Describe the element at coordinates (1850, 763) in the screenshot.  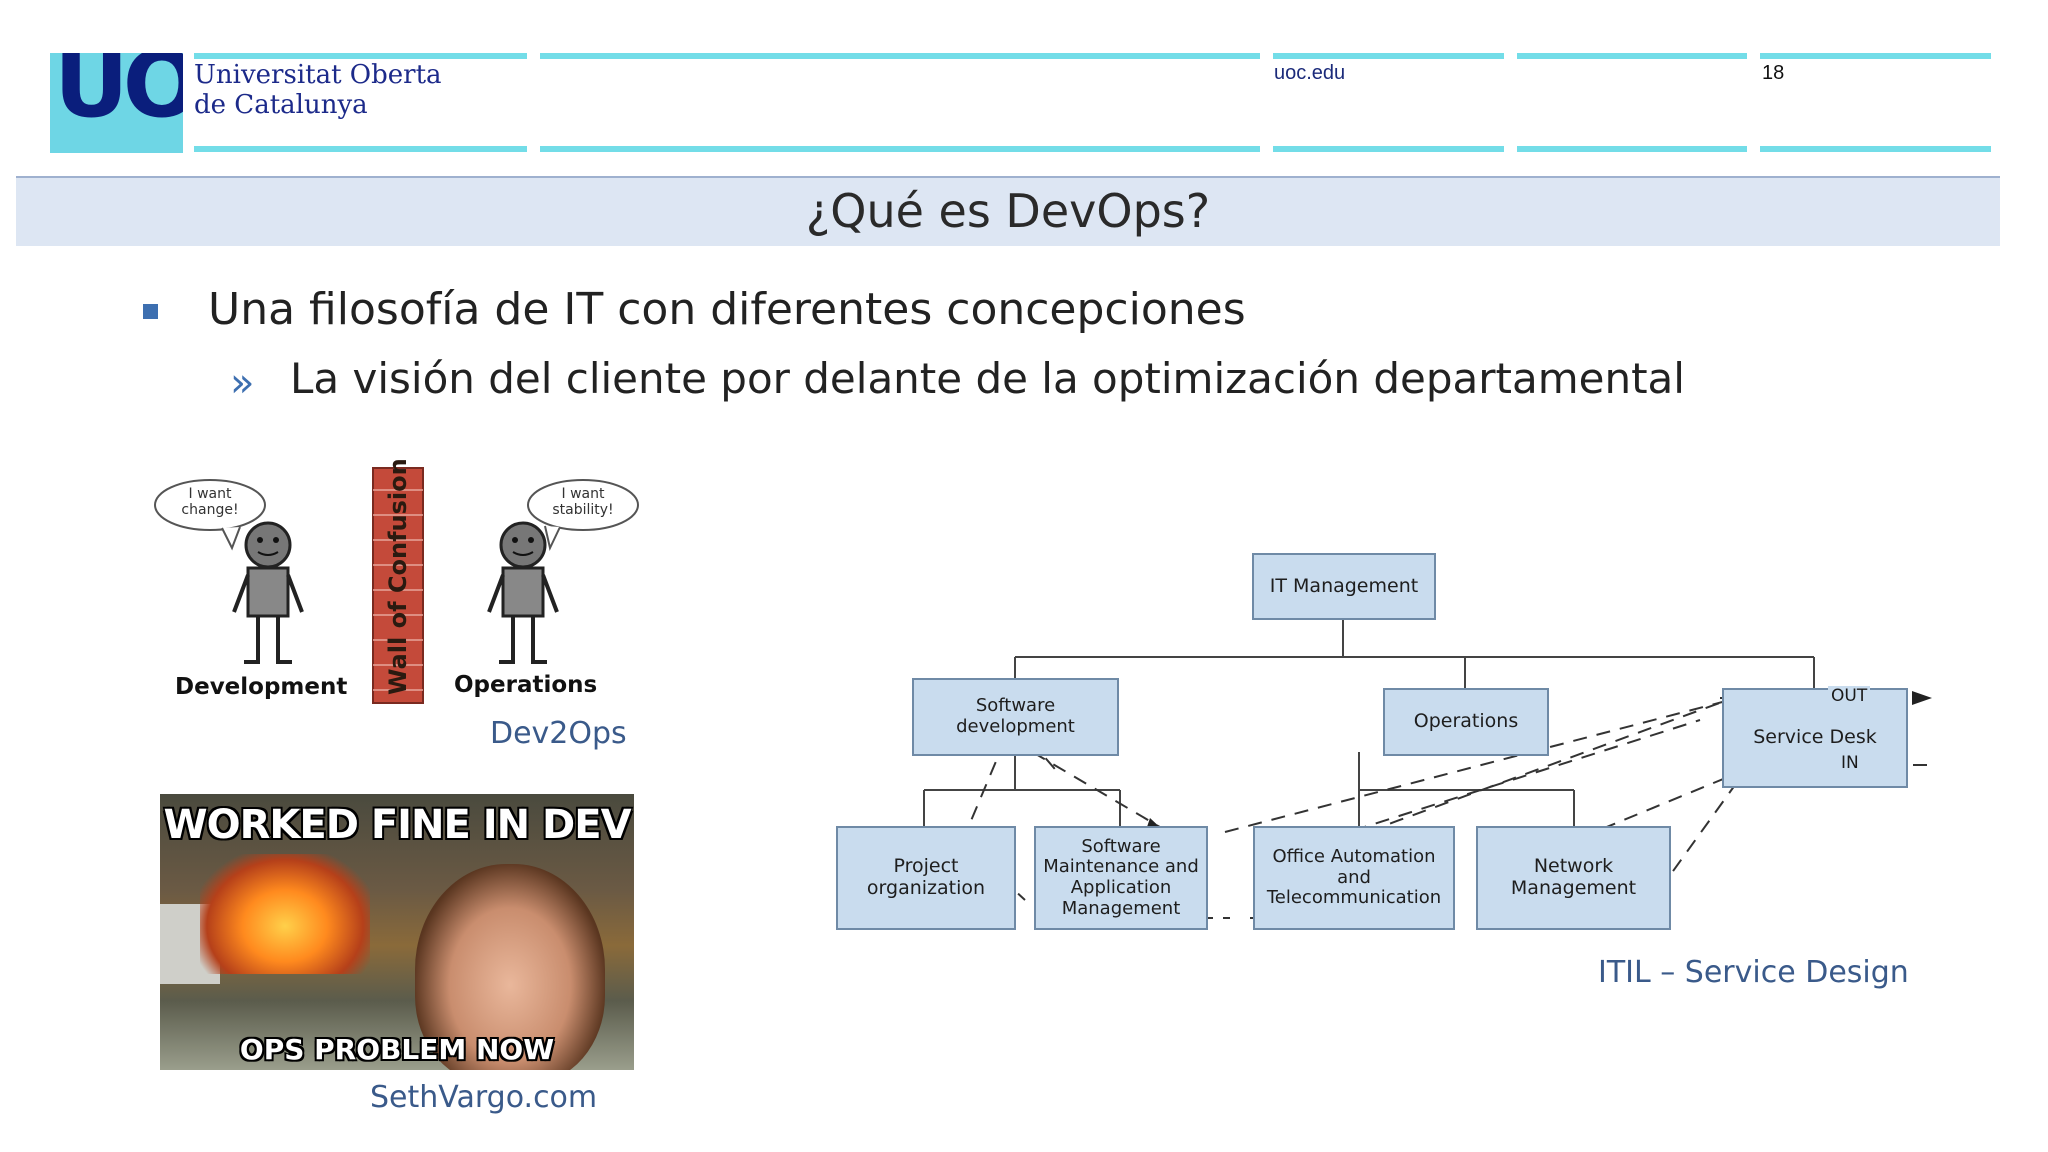
I see `in-label: IN` at that location.